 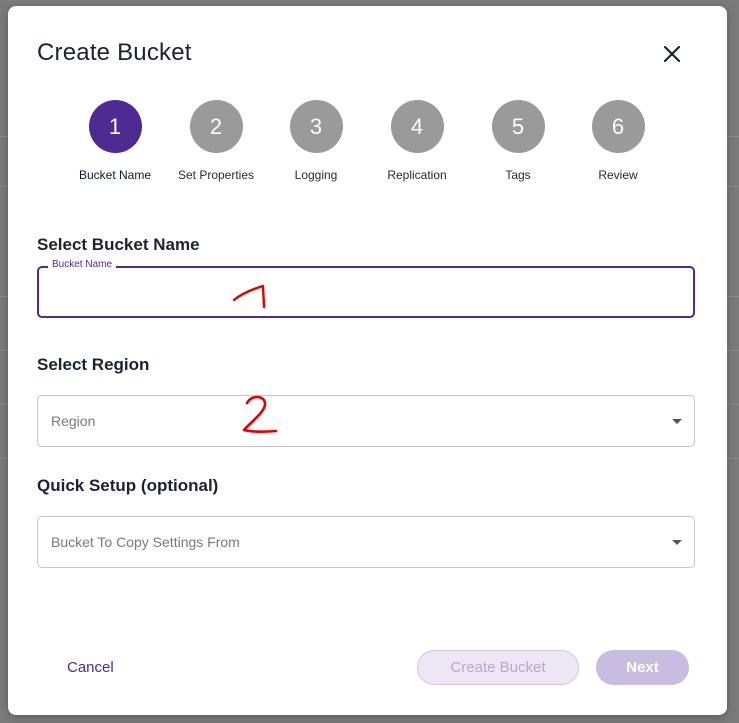 What do you see at coordinates (82, 264) in the screenshot?
I see `bucket-name-field-label: Bucket Name` at bounding box center [82, 264].